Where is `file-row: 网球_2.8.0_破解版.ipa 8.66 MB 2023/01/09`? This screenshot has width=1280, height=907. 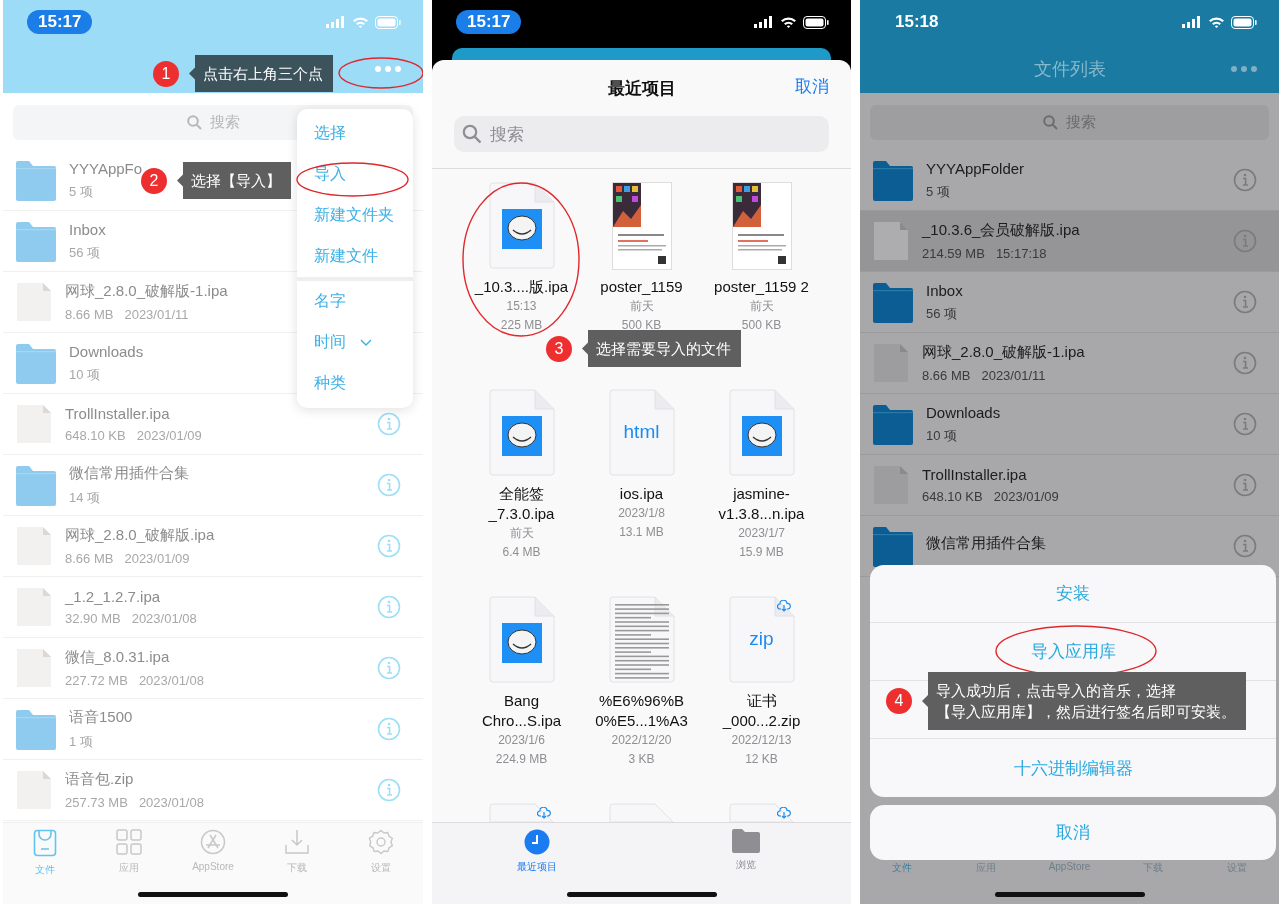 file-row: 网球_2.8.0_破解版.ipa 8.66 MB 2023/01/09 is located at coordinates (213, 546).